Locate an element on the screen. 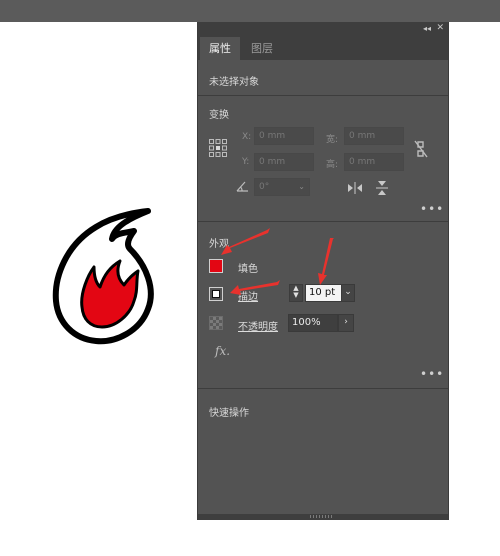  selection-status: 未选择对象 is located at coordinates (234, 82).